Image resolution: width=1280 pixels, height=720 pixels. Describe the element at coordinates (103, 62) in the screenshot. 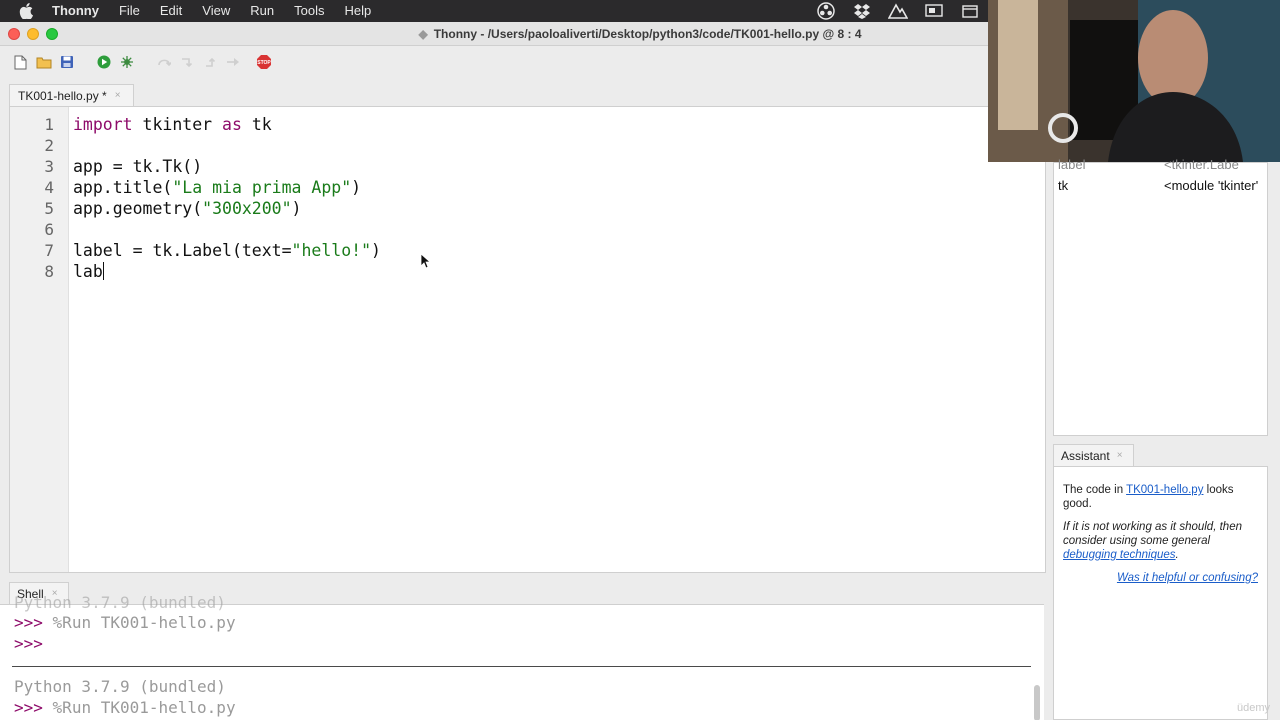

I see `run-button` at that location.